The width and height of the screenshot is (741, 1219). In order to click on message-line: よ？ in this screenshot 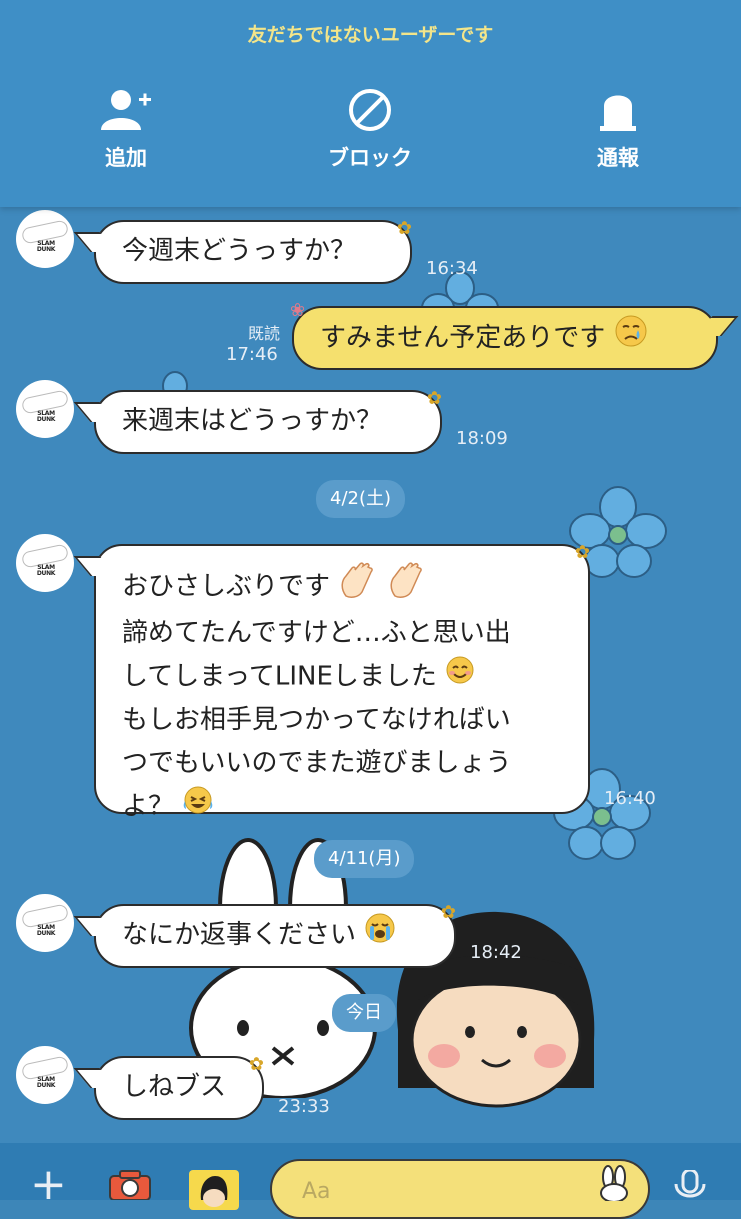, I will do `click(342, 807)`.